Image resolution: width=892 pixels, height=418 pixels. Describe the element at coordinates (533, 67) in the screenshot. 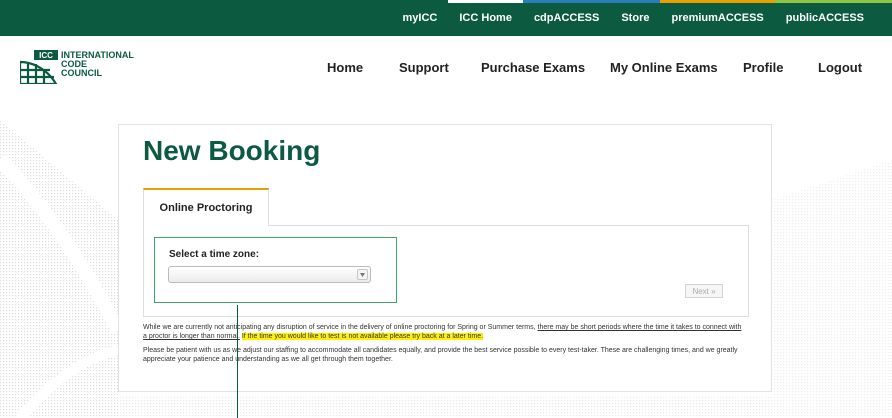

I see `main-nav-purchase-exams: Purchase Exams` at that location.